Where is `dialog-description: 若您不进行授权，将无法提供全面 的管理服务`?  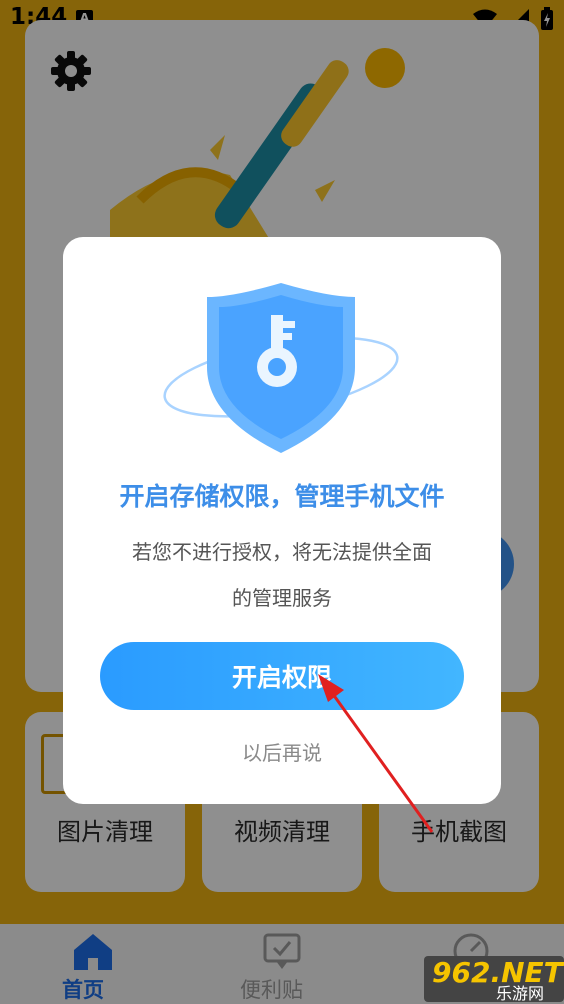
dialog-description: 若您不进行授权，将无法提供全面 的管理服务 is located at coordinates (282, 575).